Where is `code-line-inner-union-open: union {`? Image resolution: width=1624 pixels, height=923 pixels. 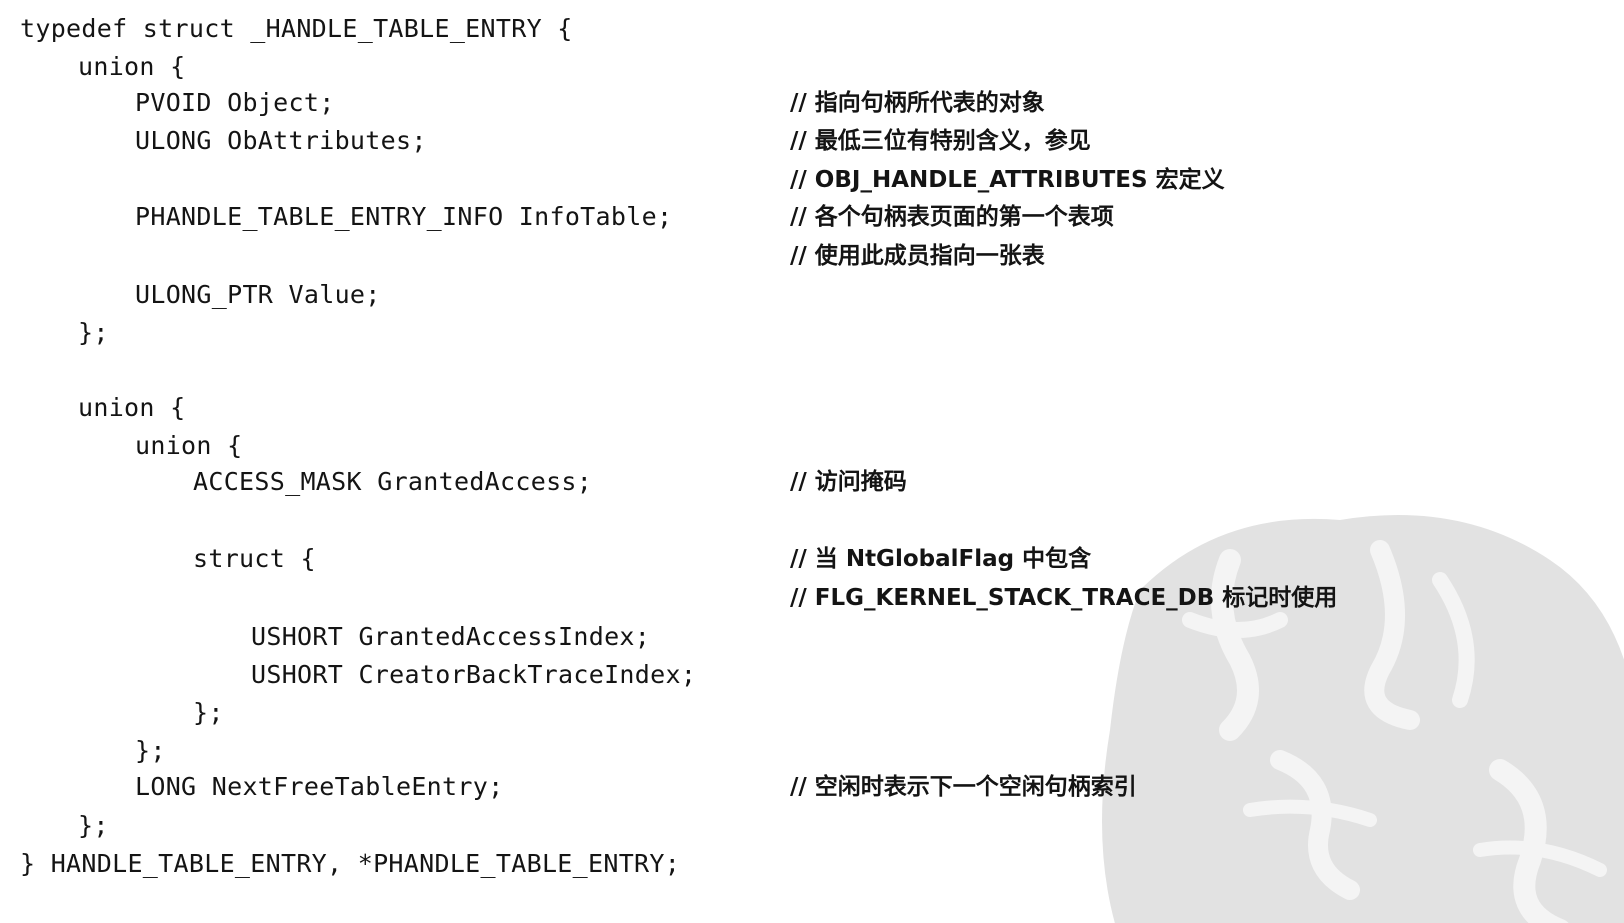
code-line-inner-union-open: union { is located at coordinates (189, 445).